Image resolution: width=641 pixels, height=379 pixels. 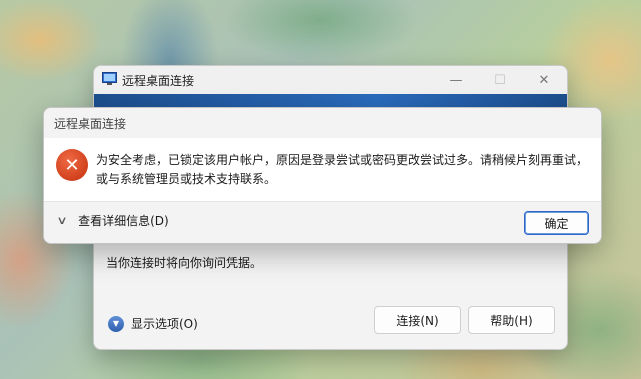 What do you see at coordinates (72, 165) in the screenshot?
I see `error-icon: ✕` at bounding box center [72, 165].